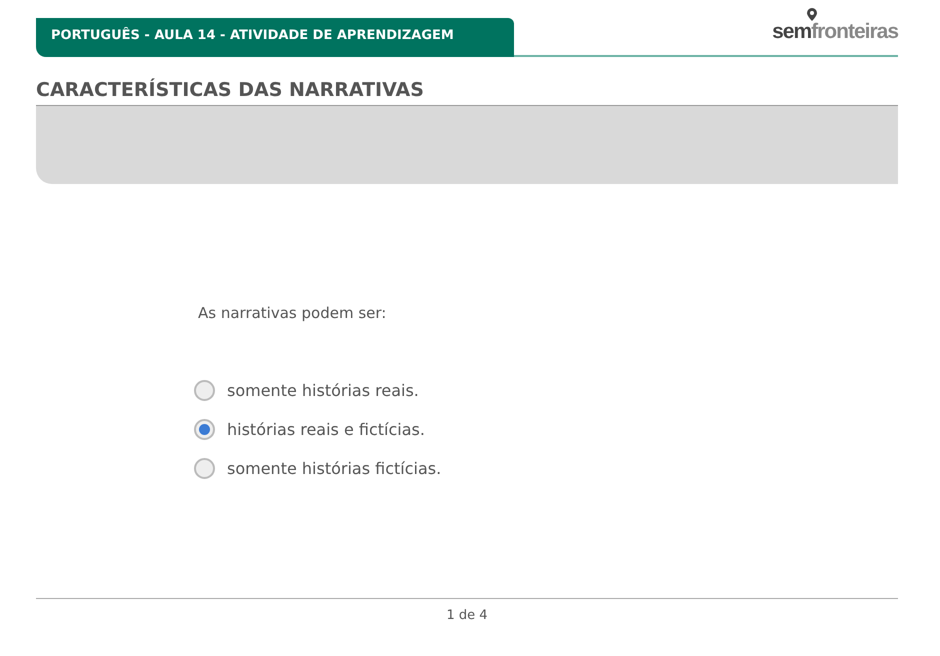  I want to click on option-label: somente histórias reais., so click(323, 390).